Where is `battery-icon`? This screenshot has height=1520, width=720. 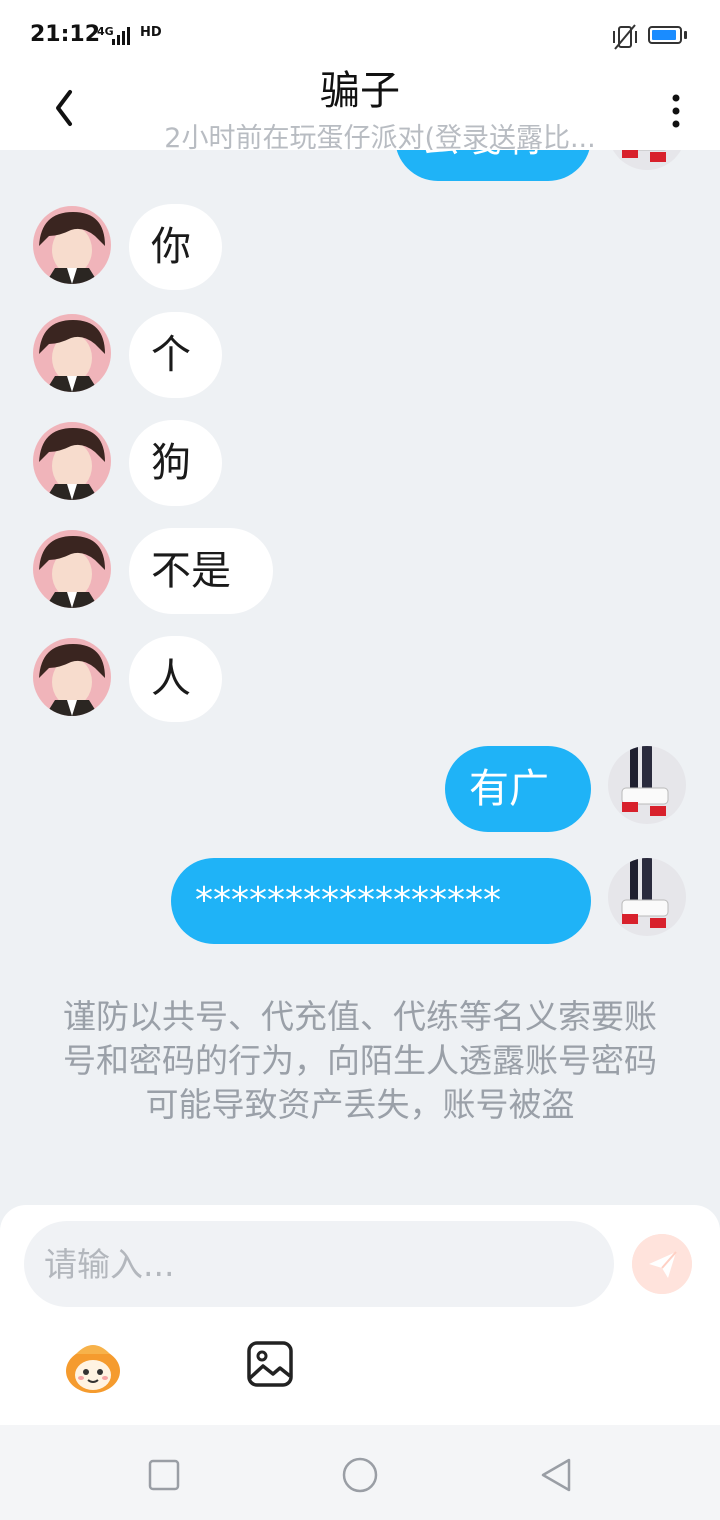
battery-icon is located at coordinates (665, 35).